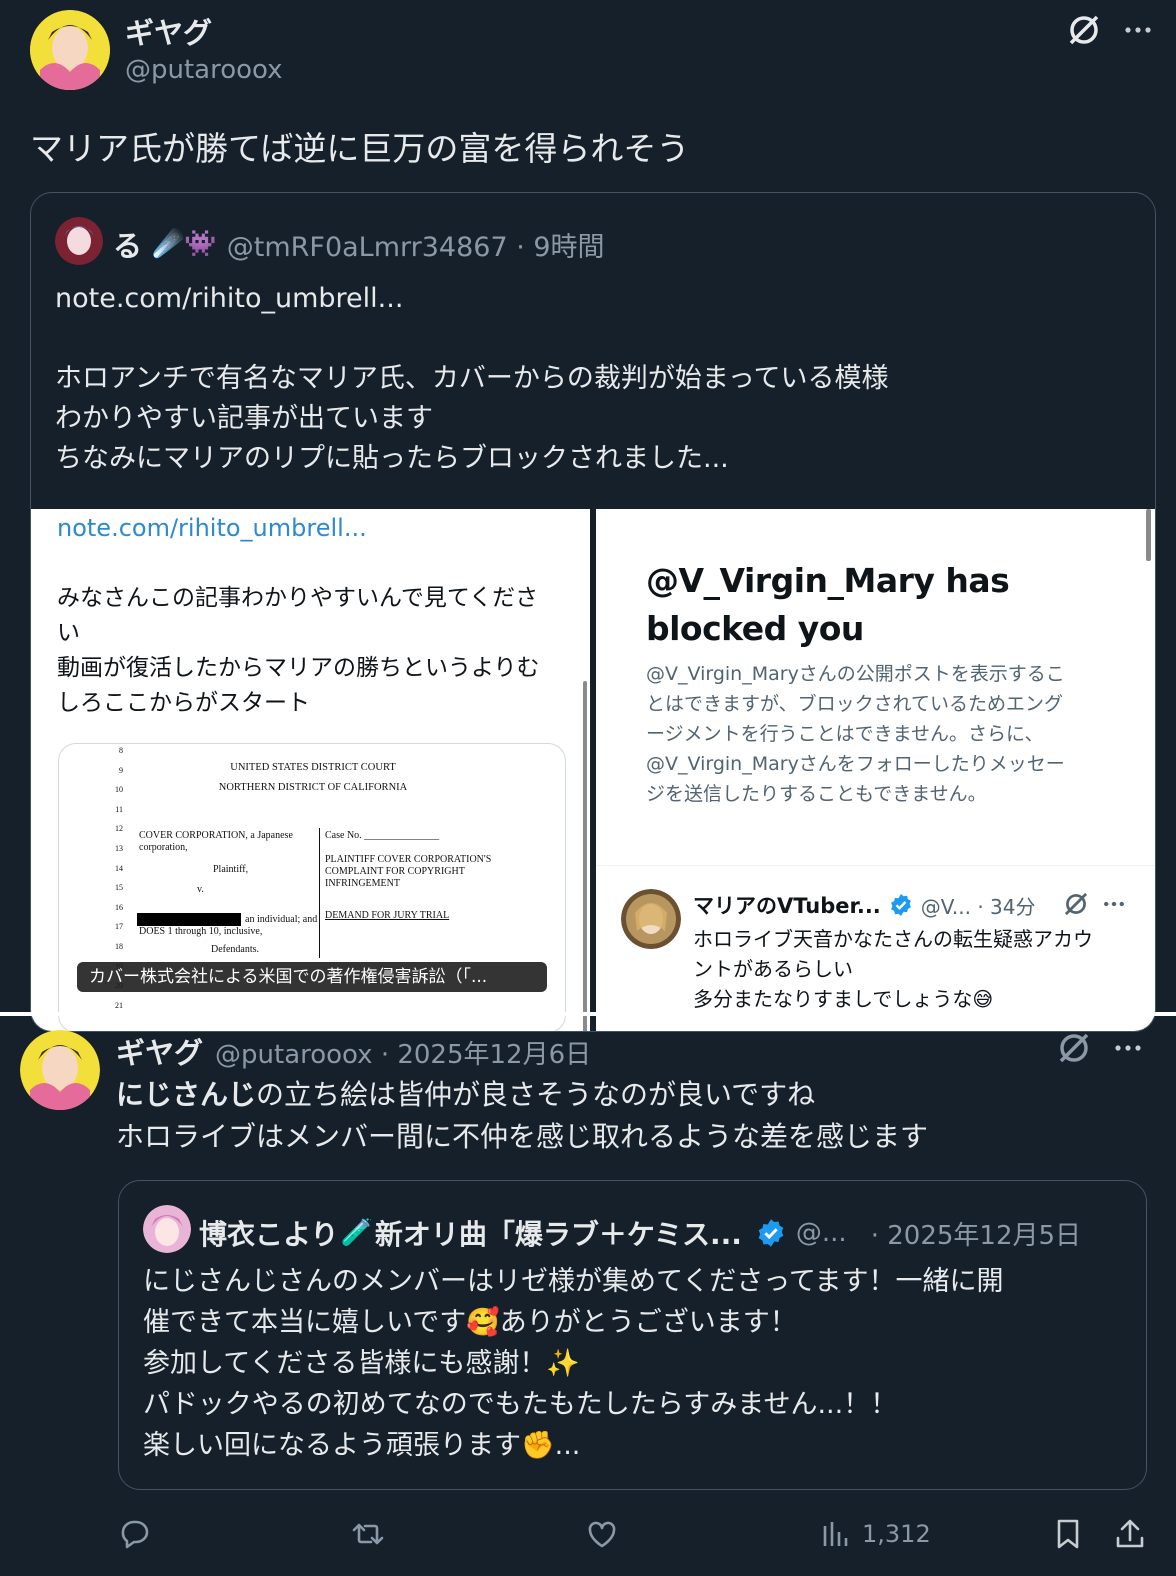 The height and width of the screenshot is (1576, 1176). What do you see at coordinates (816, 794) in the screenshot?
I see `blocked-body-line: ジを送信したりすることもできません。` at bounding box center [816, 794].